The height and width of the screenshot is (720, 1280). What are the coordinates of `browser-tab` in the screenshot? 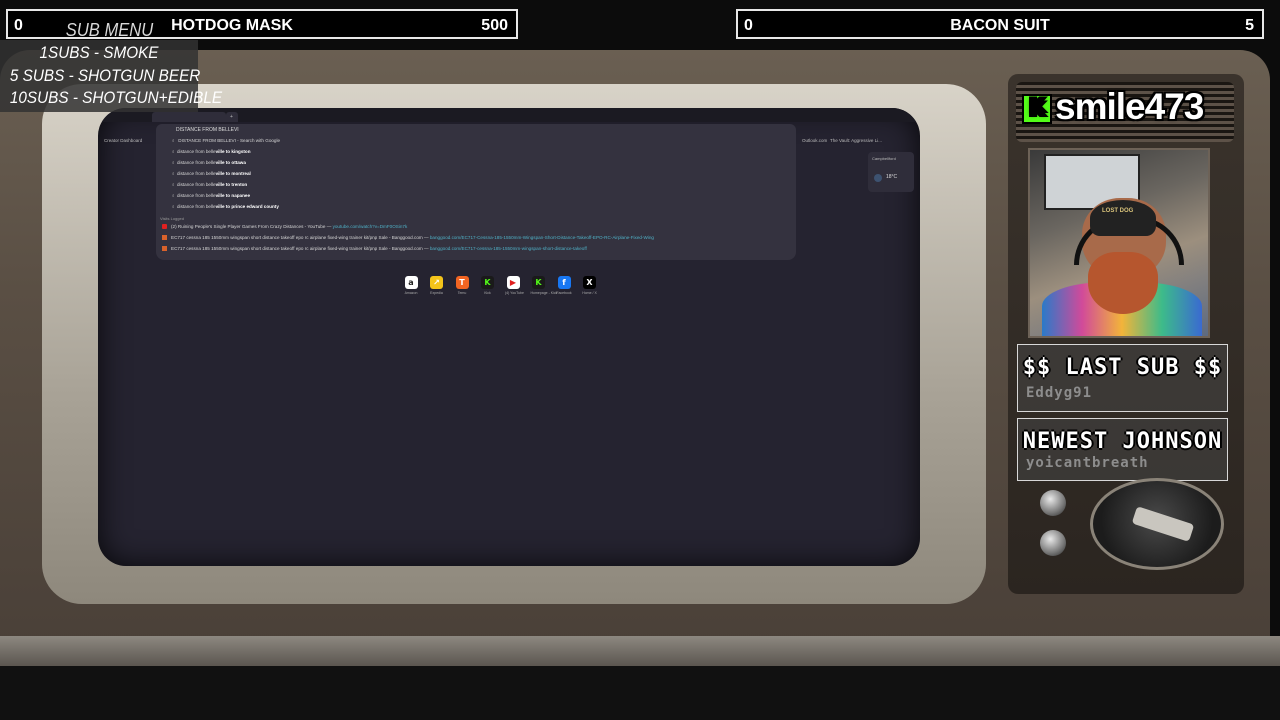 It's located at (189, 117).